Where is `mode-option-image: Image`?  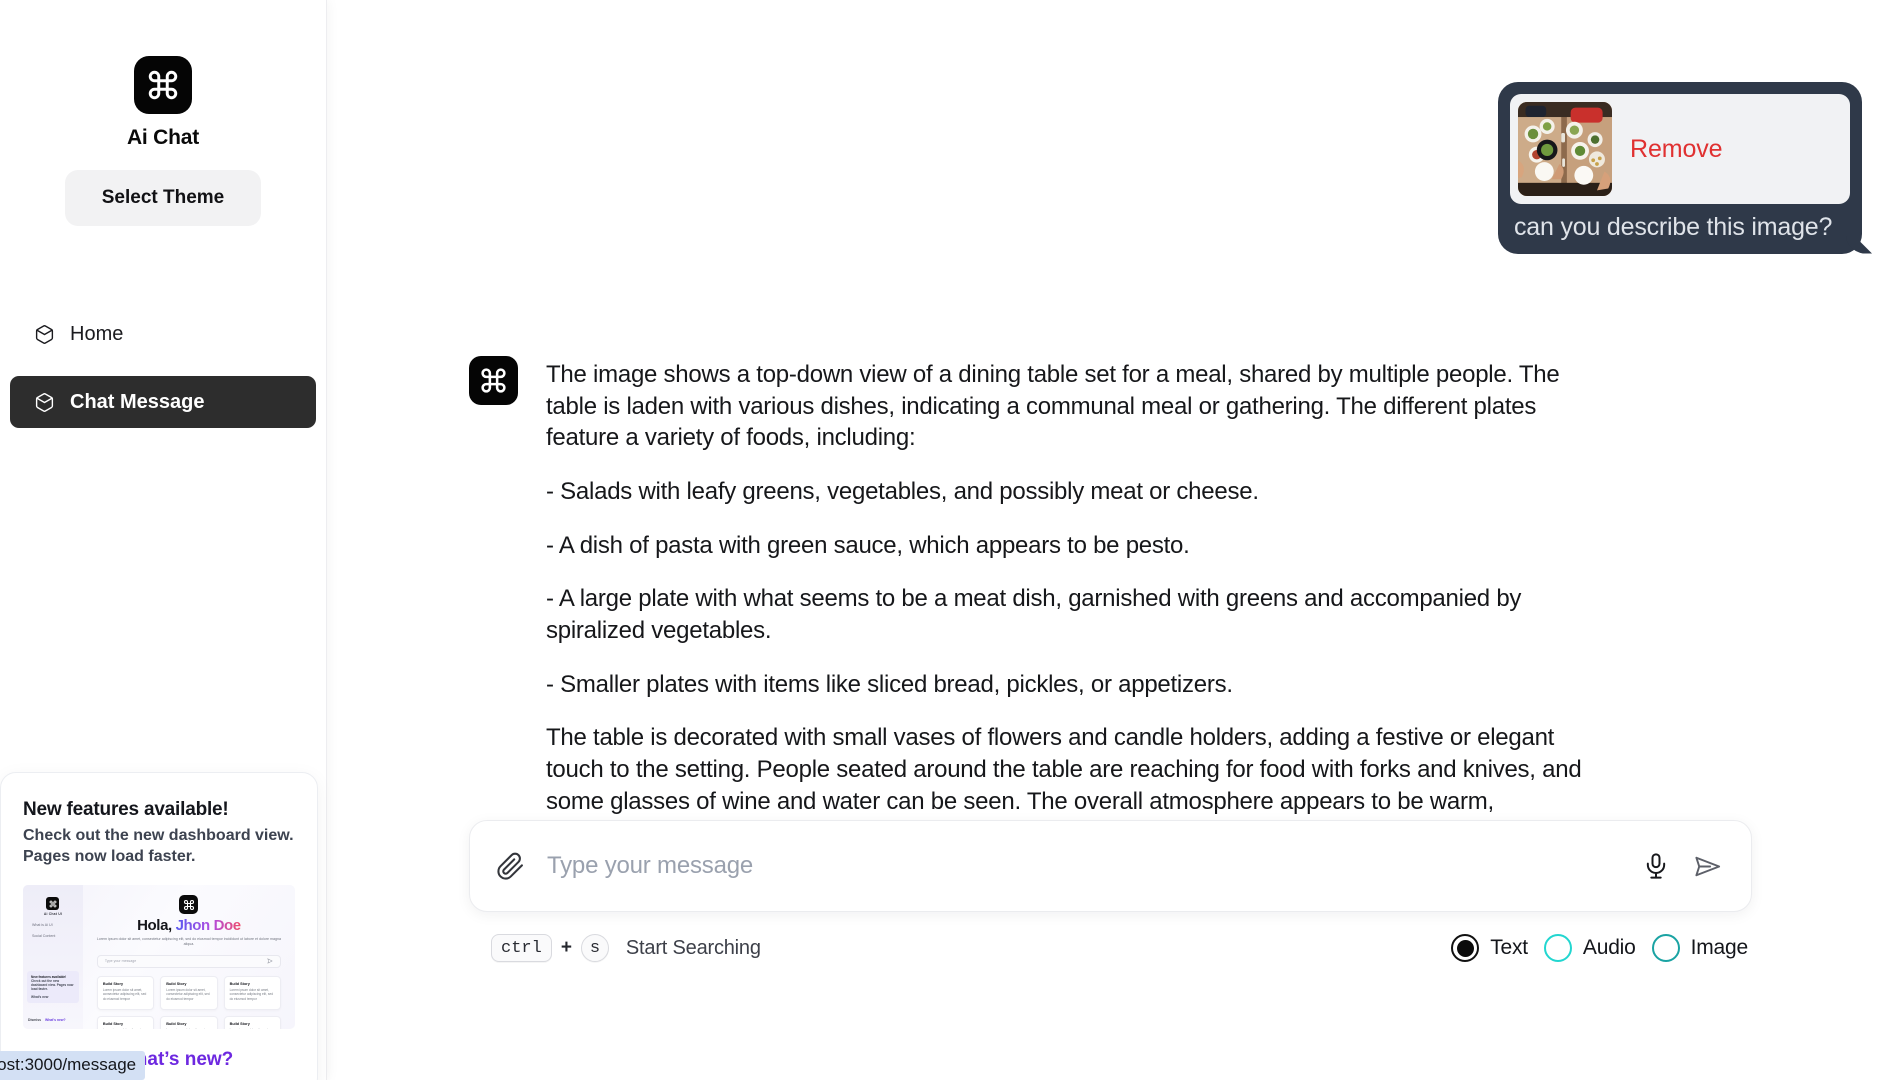
mode-option-image: Image is located at coordinates (1700, 948).